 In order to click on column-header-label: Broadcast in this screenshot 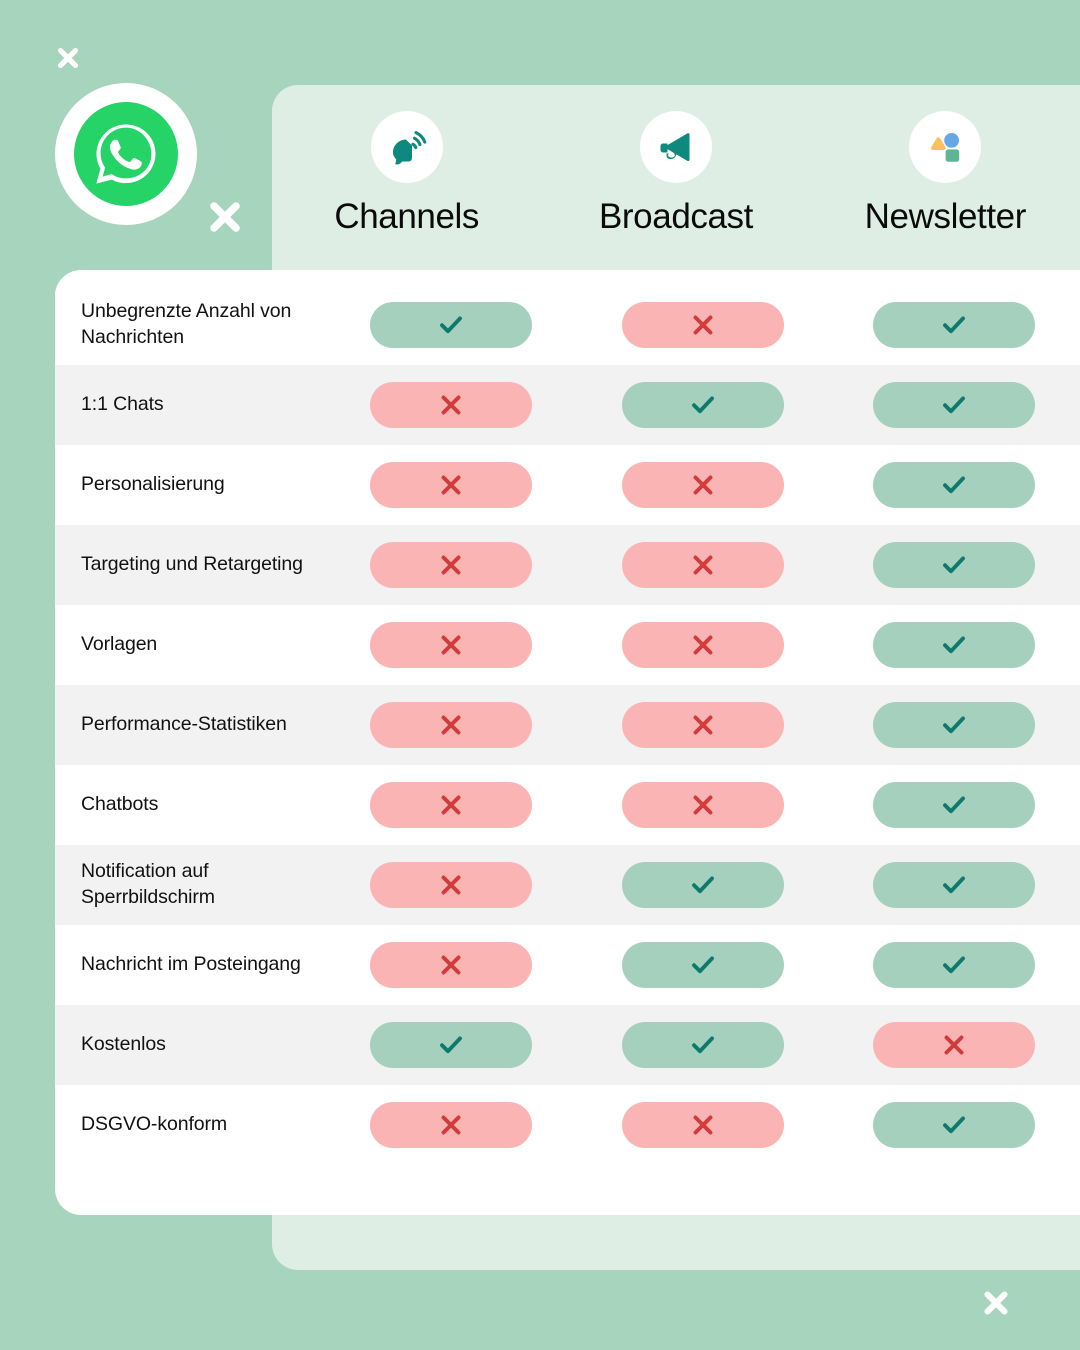, I will do `click(675, 216)`.